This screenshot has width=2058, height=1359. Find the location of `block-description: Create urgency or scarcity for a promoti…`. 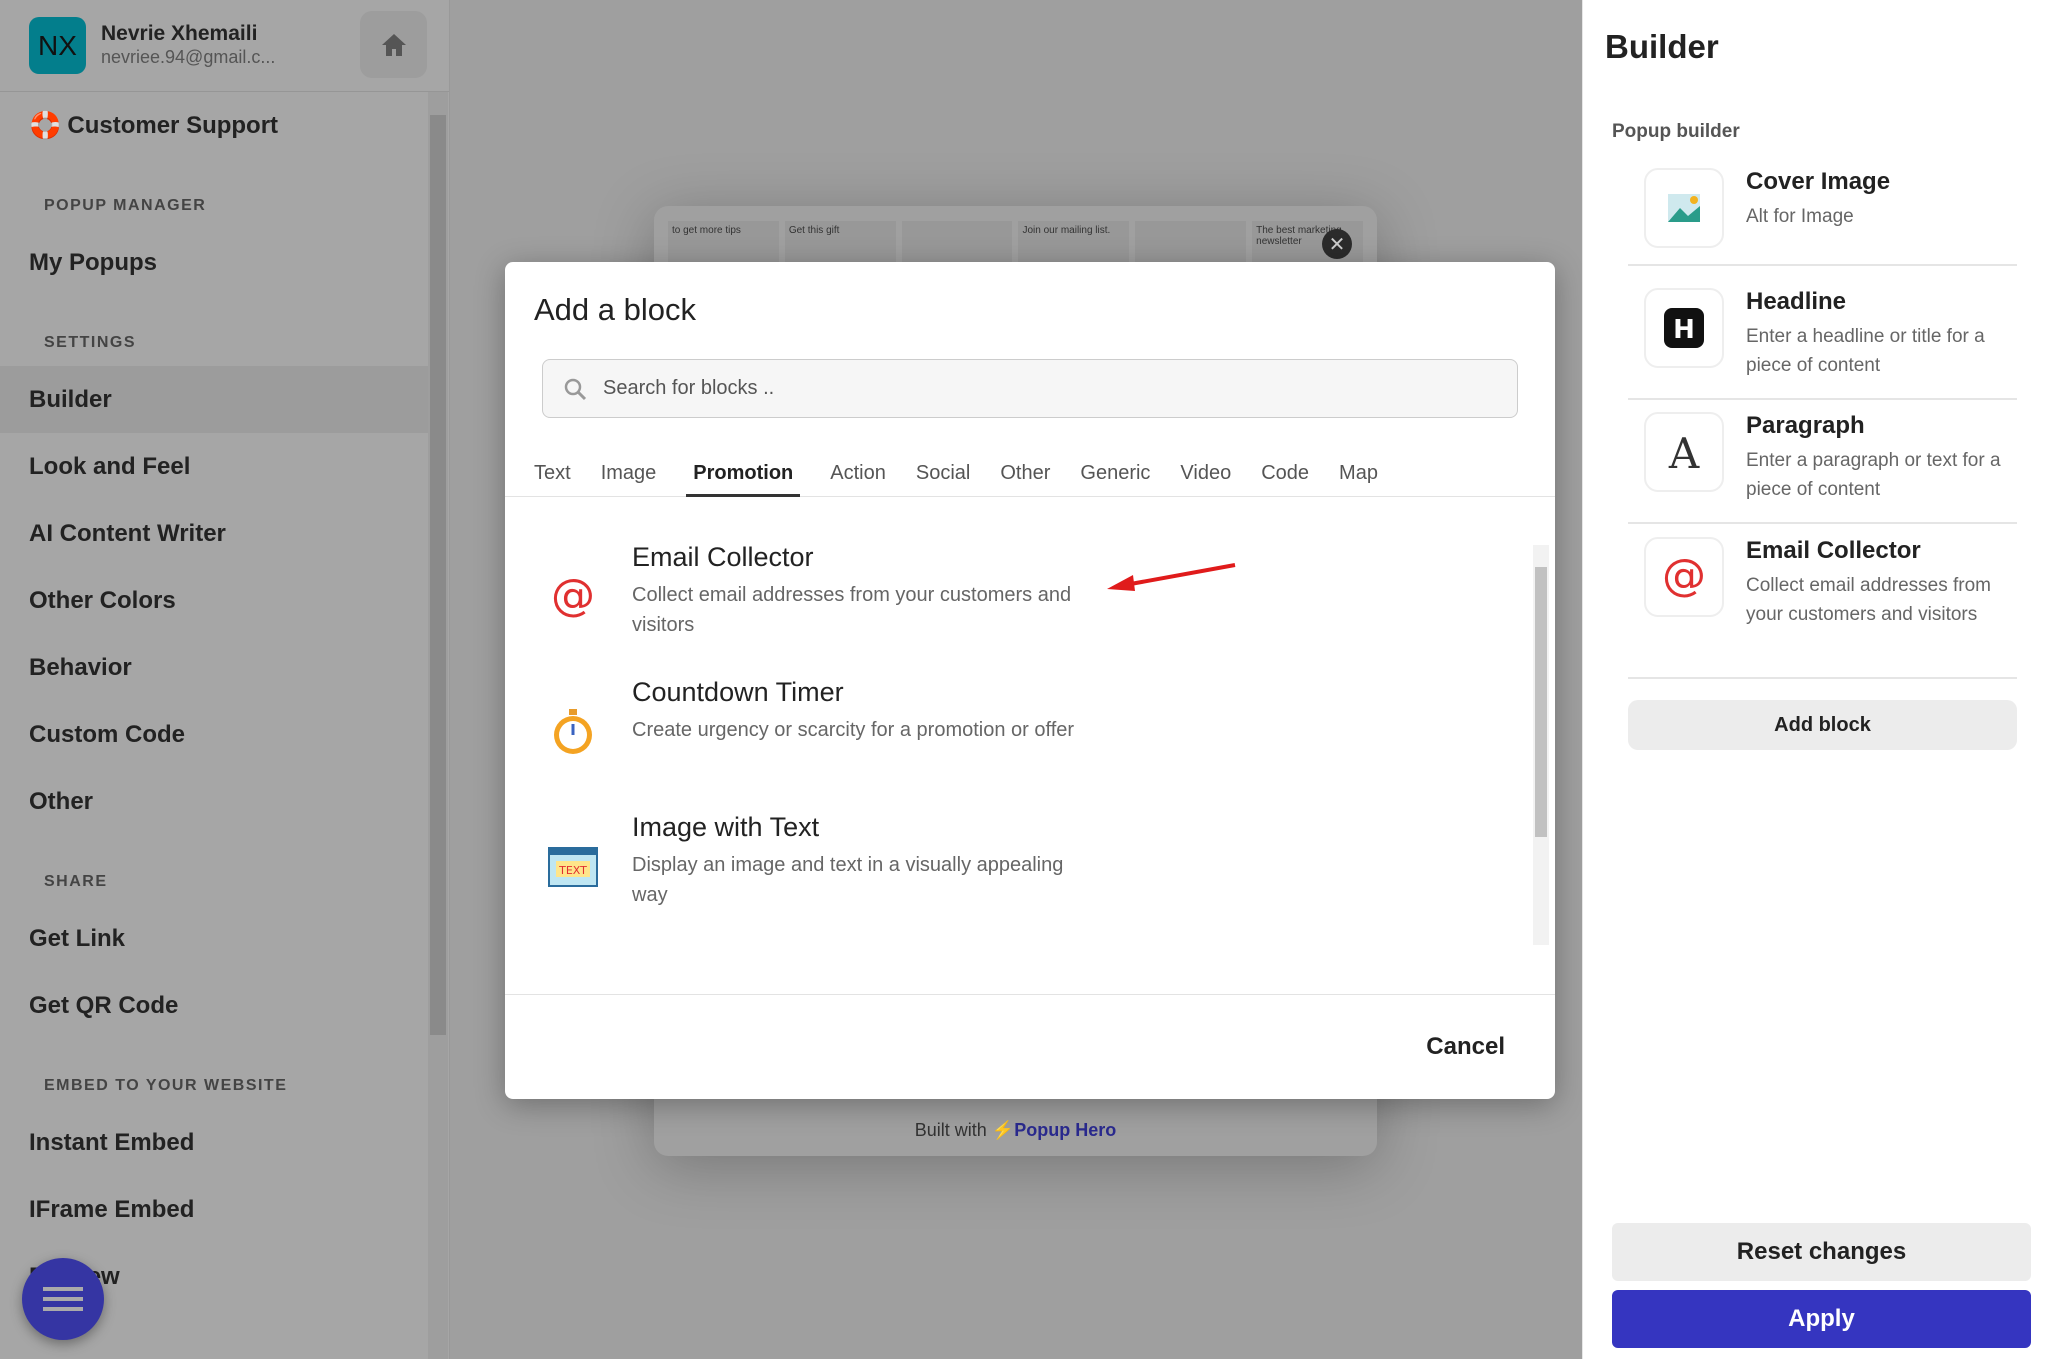

block-description: Create urgency or scarcity for a promoti… is located at coordinates (853, 730).